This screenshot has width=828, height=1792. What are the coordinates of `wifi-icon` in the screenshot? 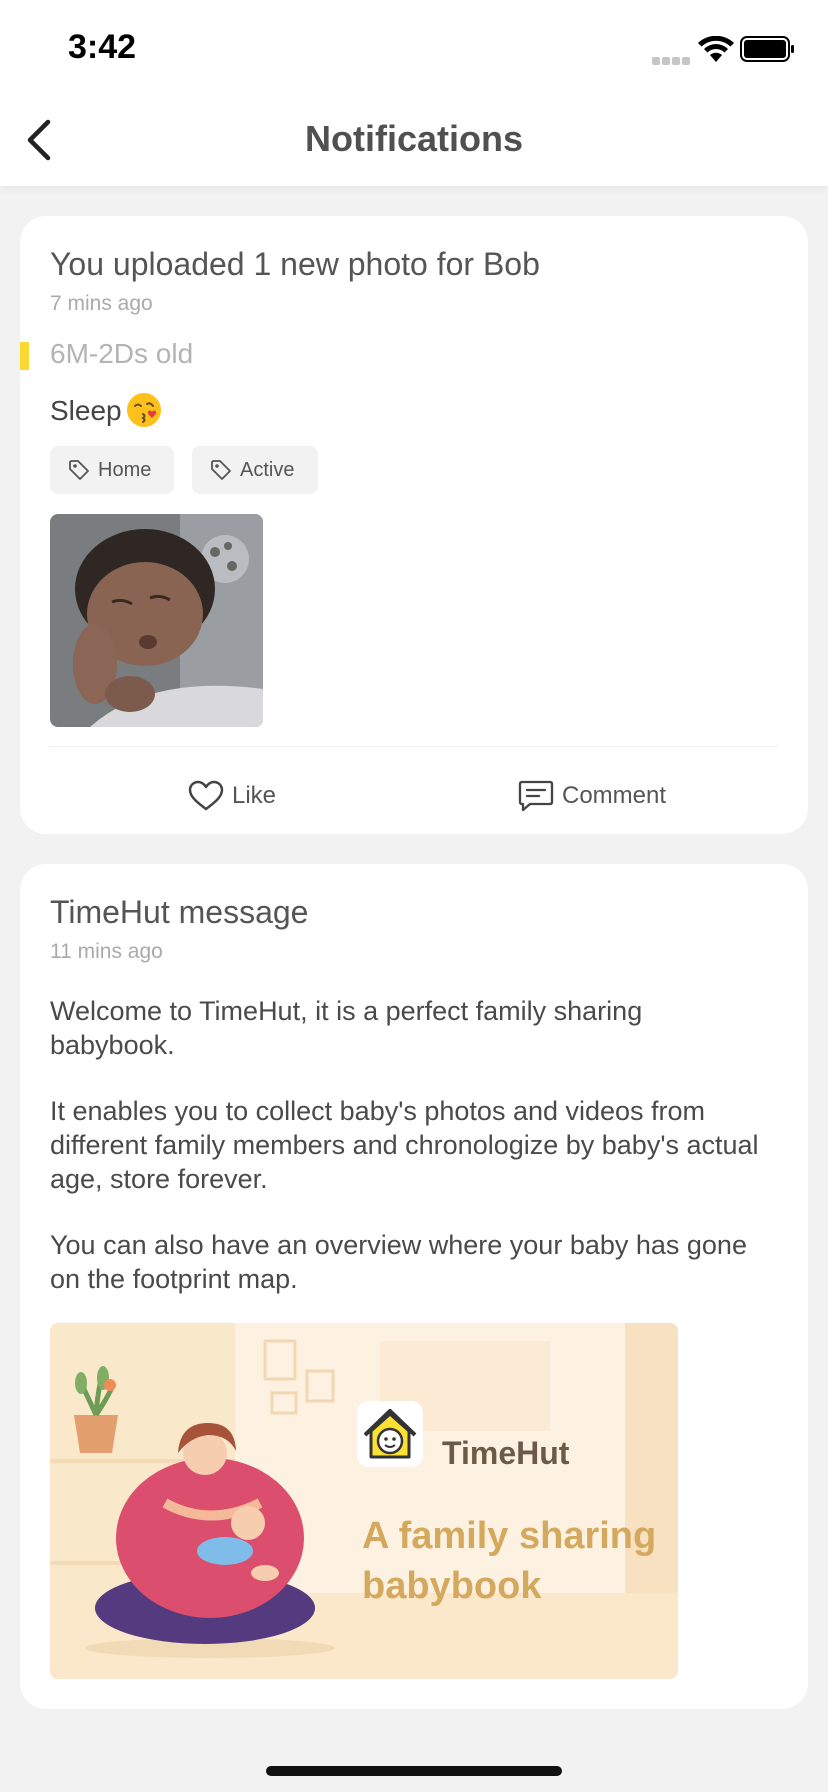 It's located at (716, 49).